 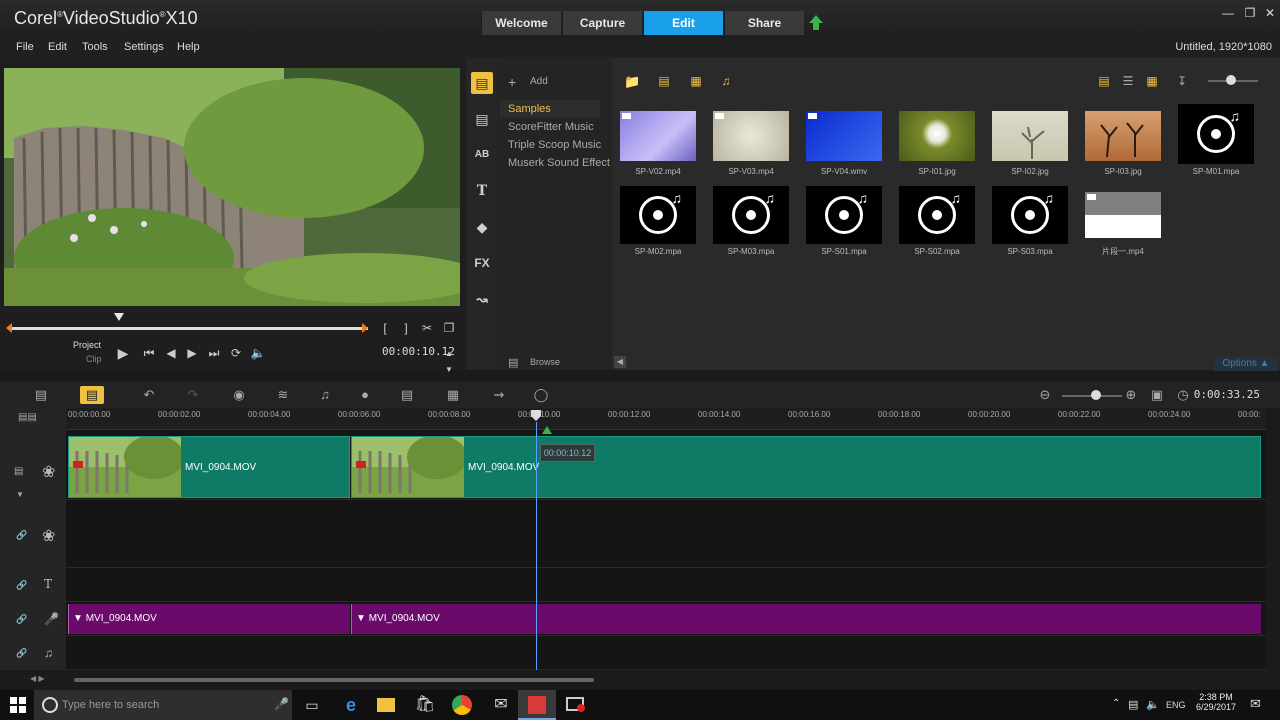 What do you see at coordinates (21, 535) in the screenshot?
I see `overlay-link-icon: 🔗` at bounding box center [21, 535].